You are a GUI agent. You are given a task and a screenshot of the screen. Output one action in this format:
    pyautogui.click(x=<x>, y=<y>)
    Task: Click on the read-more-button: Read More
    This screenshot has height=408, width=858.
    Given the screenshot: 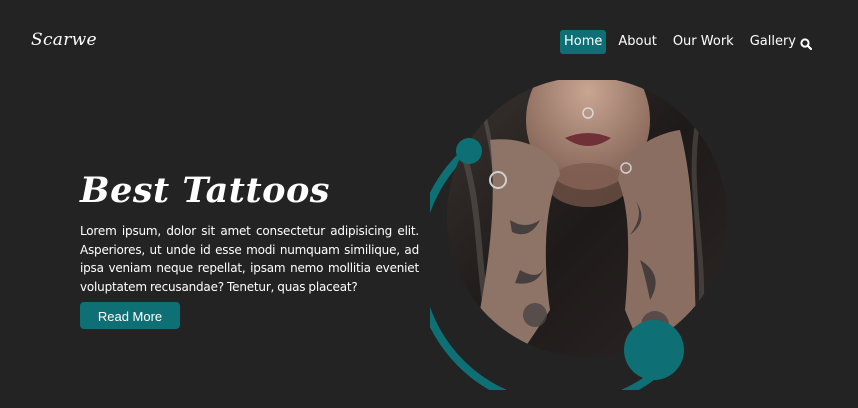 What is the action you would take?
    pyautogui.click(x=130, y=315)
    